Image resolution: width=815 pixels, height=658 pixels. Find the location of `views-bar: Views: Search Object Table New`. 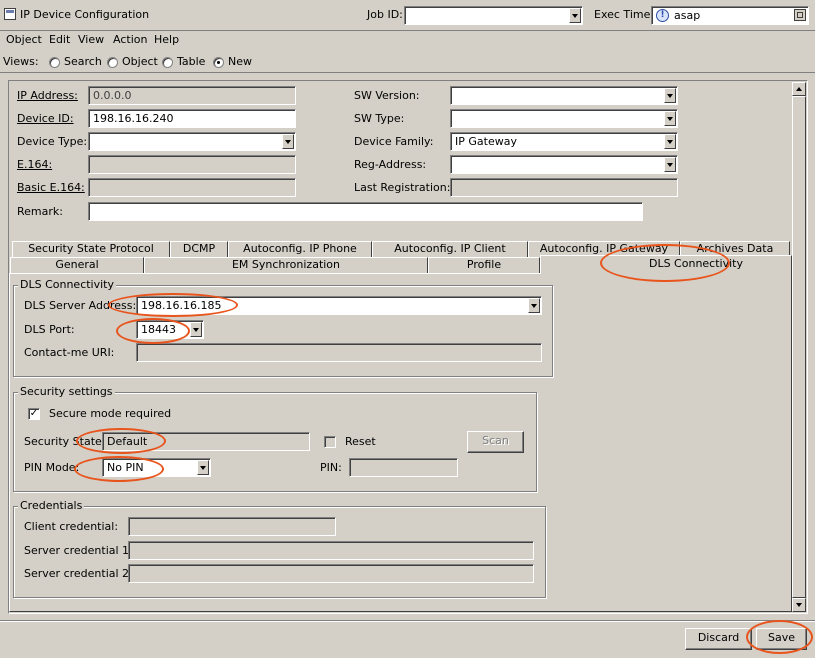

views-bar: Views: Search Object Table New is located at coordinates (407, 62).